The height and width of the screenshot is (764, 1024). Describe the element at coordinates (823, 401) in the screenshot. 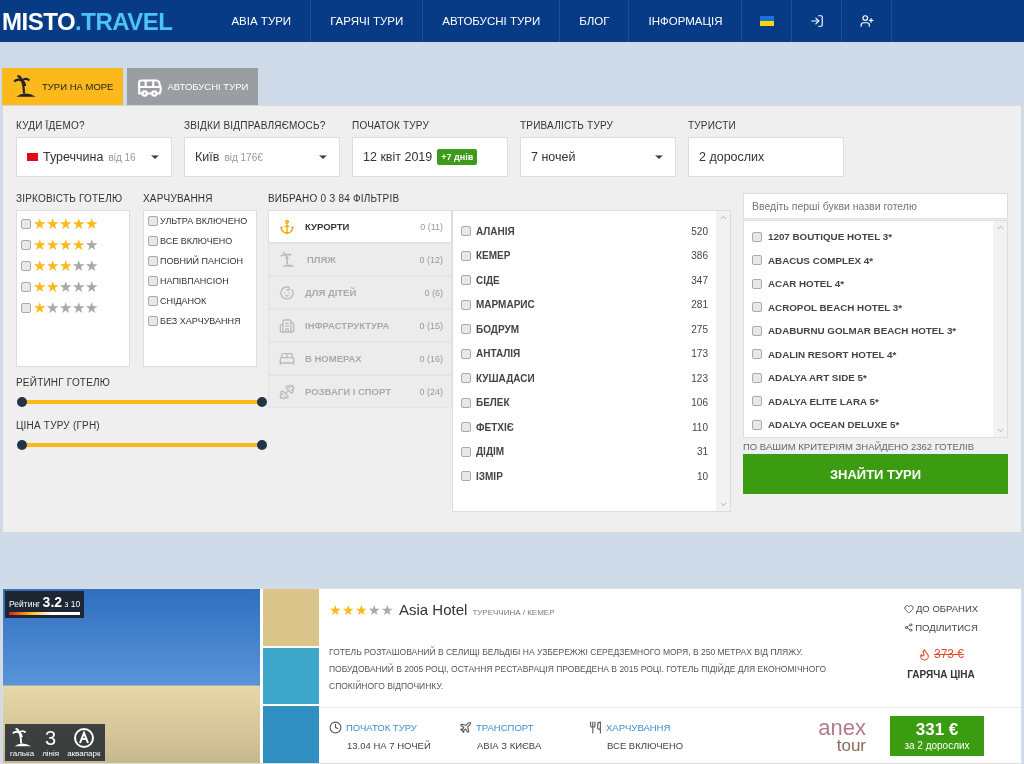

I see `hotel-name: ADALYA ELITE LARA 5*` at that location.